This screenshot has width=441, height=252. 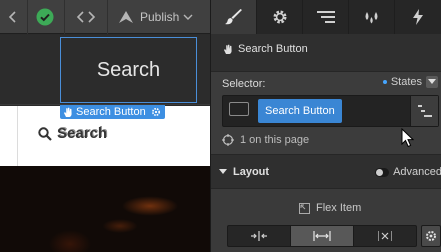 I want to click on selector-label: Selector:, so click(x=244, y=84).